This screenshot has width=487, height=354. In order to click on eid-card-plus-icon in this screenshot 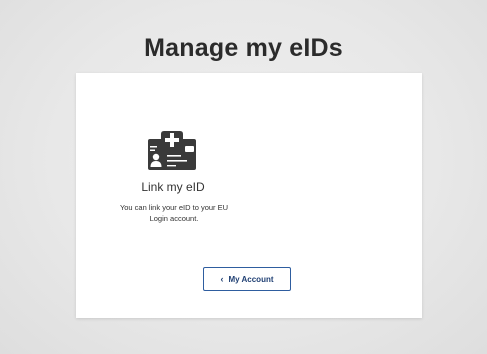, I will do `click(172, 151)`.